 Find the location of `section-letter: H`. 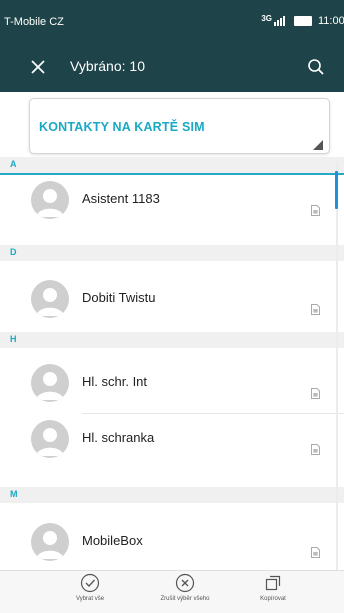

section-letter: H is located at coordinates (13, 339).